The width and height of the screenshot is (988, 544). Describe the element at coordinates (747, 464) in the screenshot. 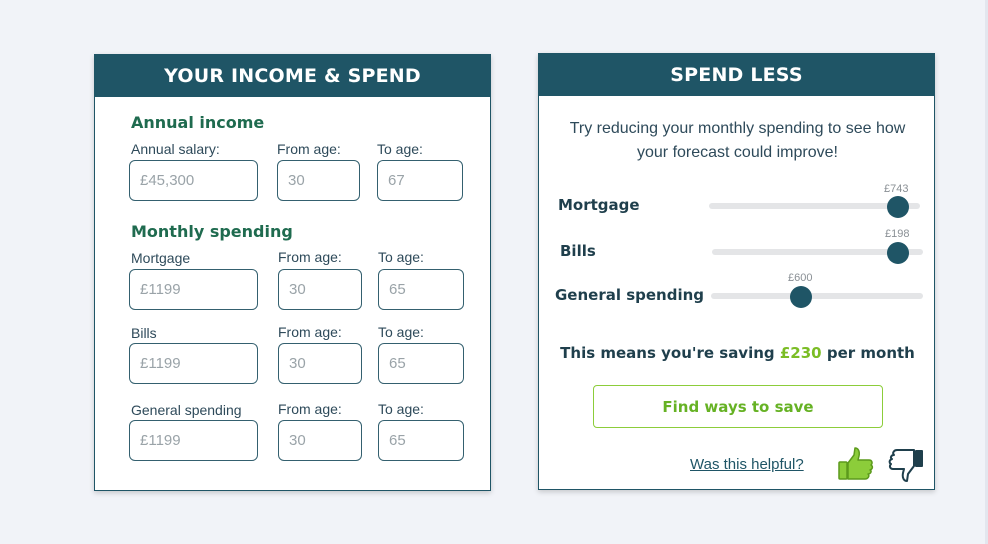

I see `was-this-helpful-link: Was this helpful?` at that location.